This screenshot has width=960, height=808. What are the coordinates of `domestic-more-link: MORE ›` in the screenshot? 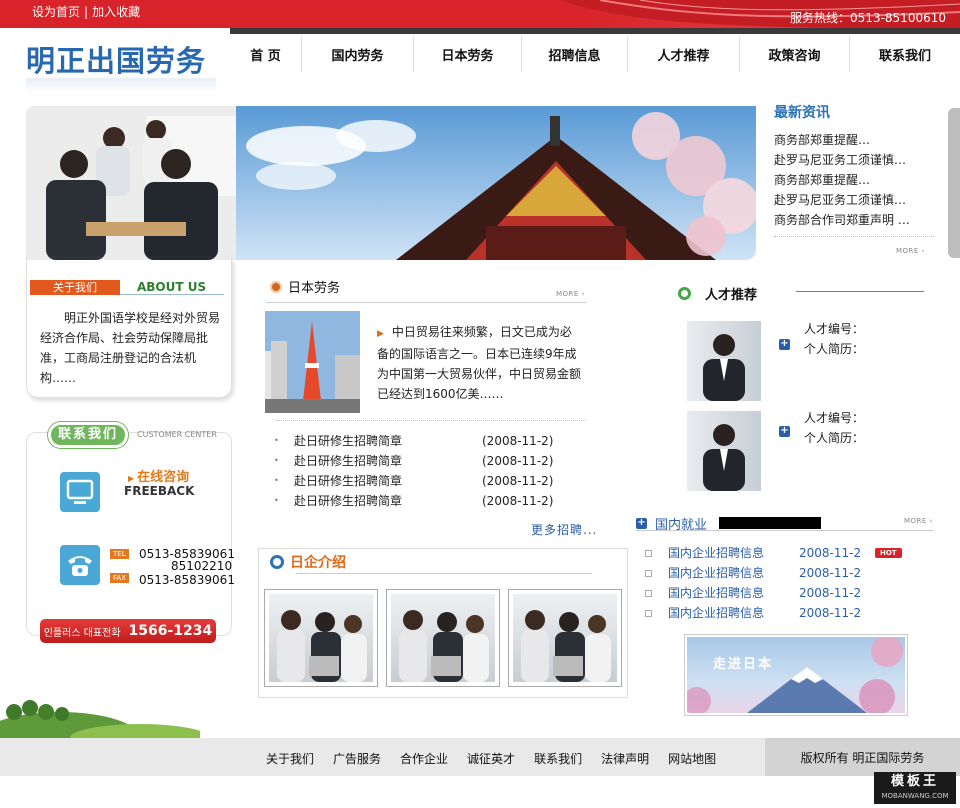 It's located at (918, 521).